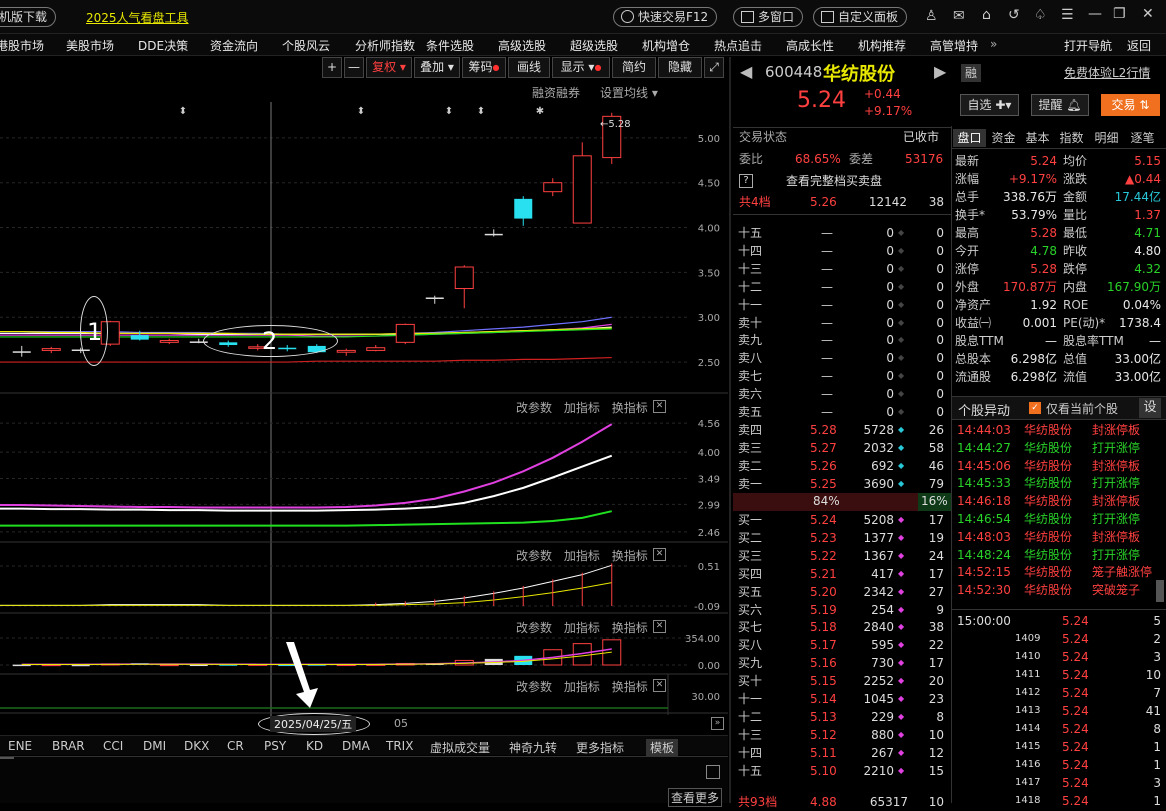  Describe the element at coordinates (450, 45) in the screenshot. I see `menu-condition: 条件选股` at that location.